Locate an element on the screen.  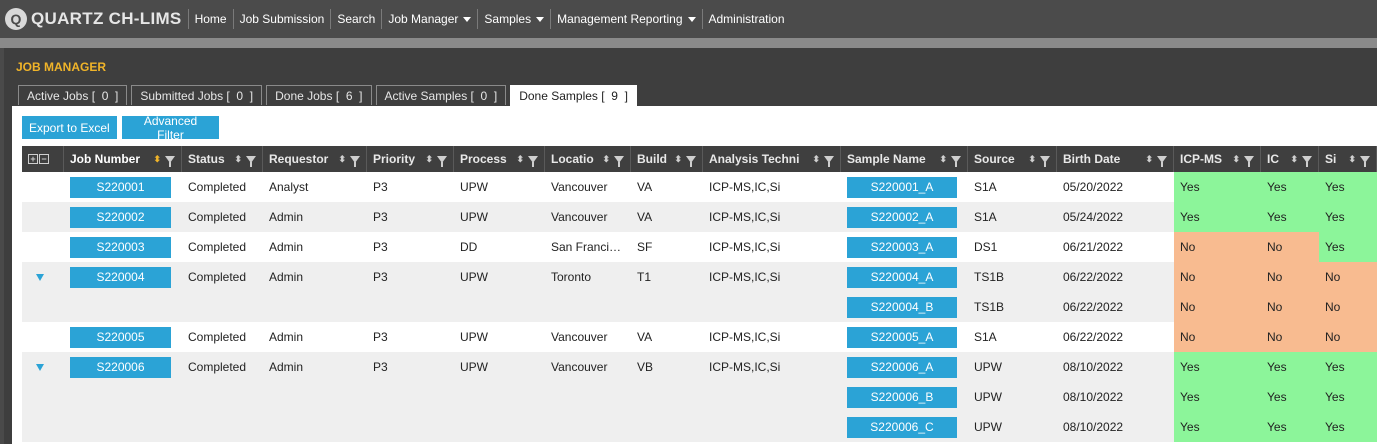
column-header-requestor: Requestor ⬍ is located at coordinates (315, 159).